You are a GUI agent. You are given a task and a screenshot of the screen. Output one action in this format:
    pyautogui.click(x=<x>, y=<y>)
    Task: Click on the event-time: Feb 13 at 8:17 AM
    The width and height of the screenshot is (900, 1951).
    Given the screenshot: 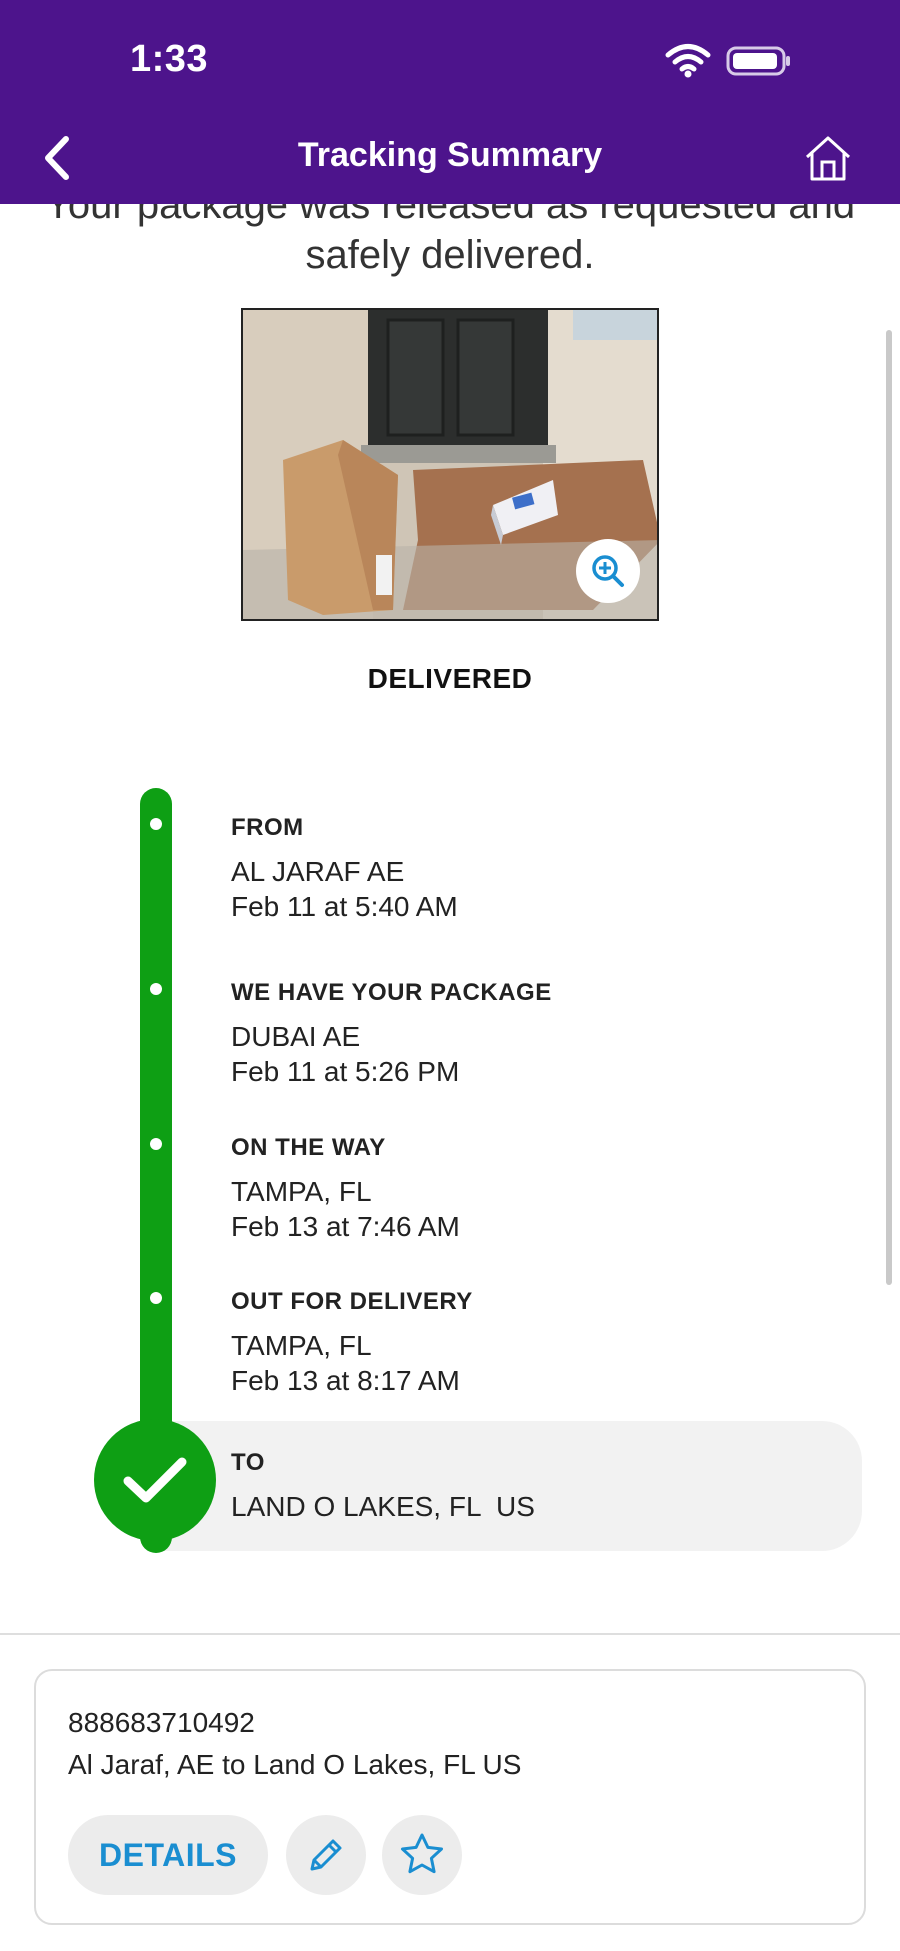 What is the action you would take?
    pyautogui.click(x=345, y=1380)
    